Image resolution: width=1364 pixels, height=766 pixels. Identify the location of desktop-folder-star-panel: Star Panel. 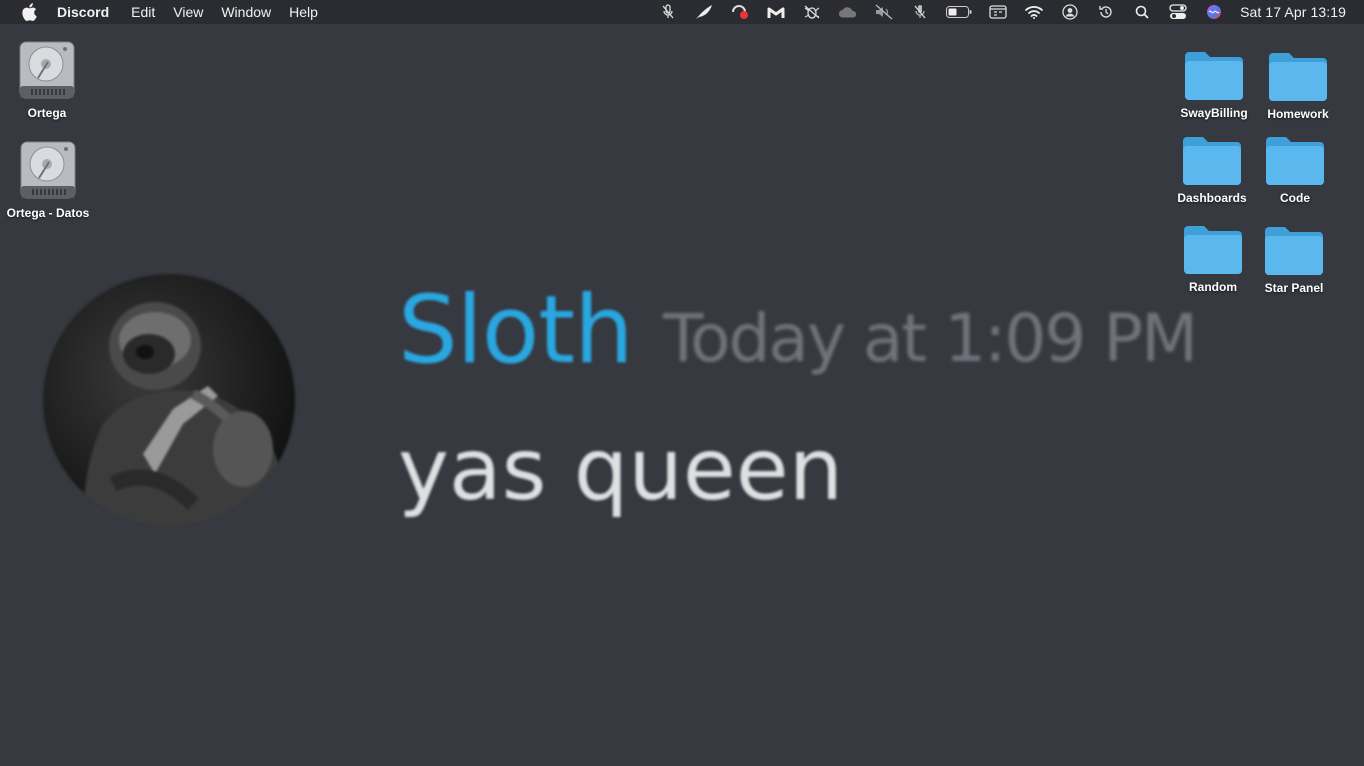
(1294, 259).